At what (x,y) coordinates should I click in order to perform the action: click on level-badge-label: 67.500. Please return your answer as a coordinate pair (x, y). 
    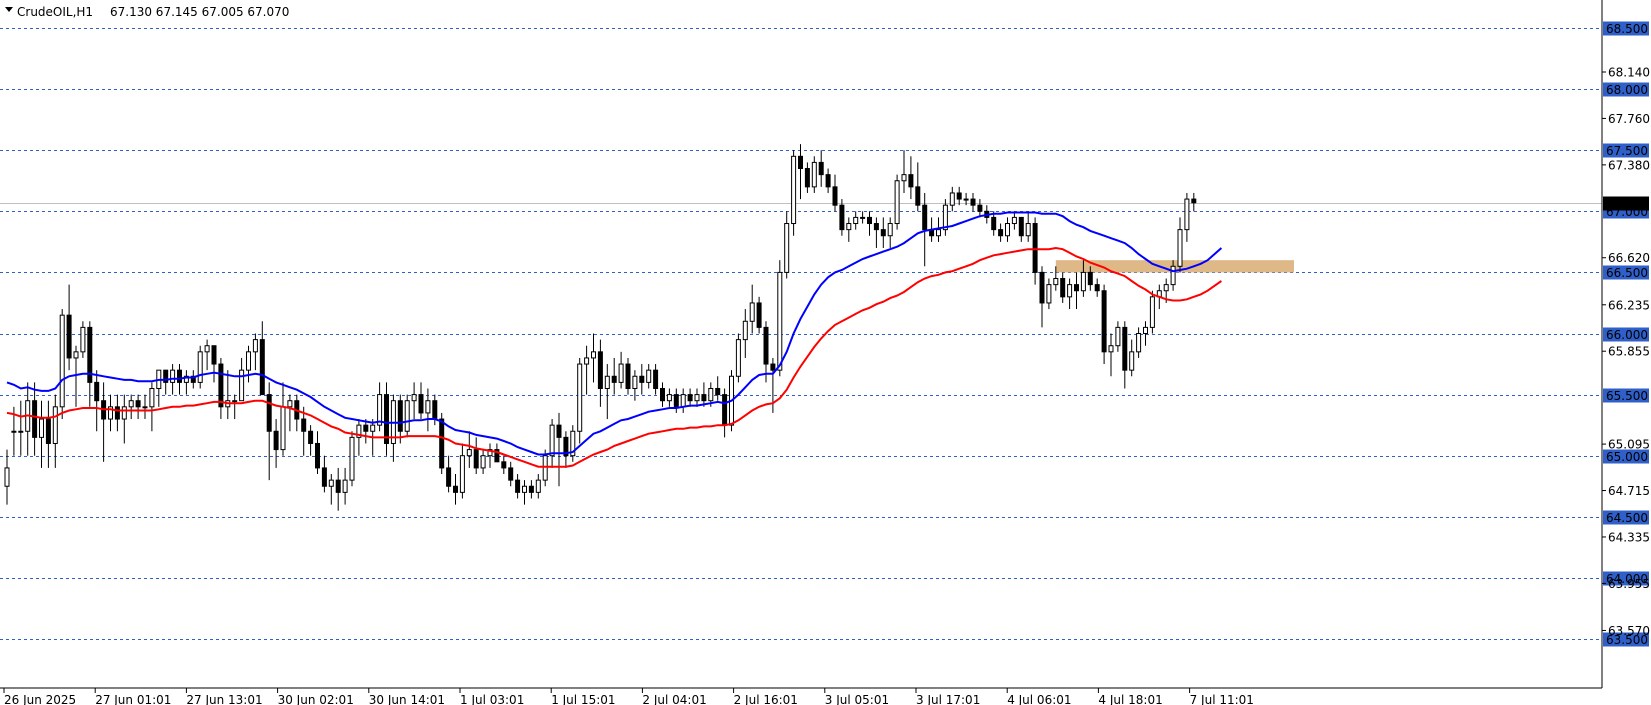
    Looking at the image, I should click on (1627, 151).